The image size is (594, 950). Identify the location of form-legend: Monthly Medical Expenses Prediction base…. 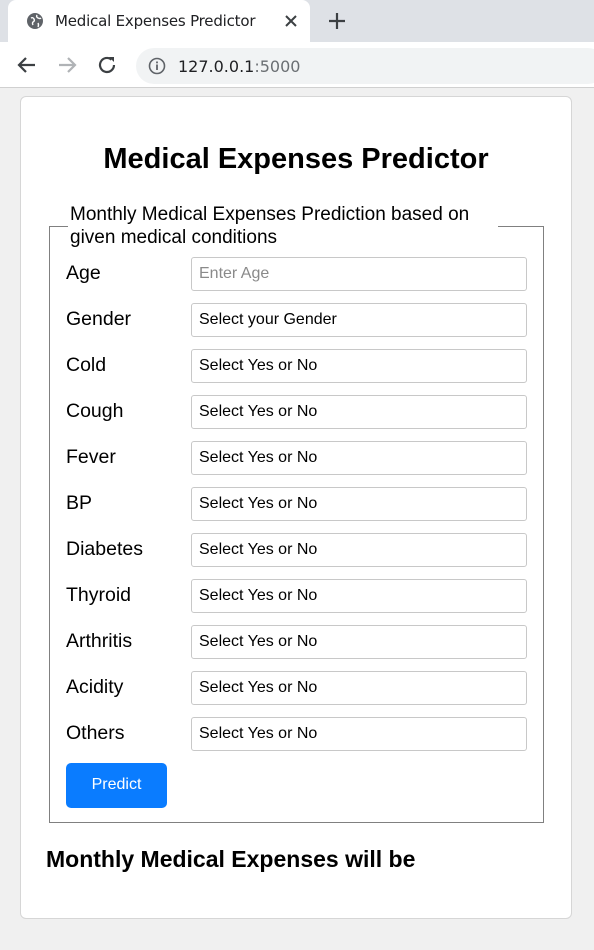
(283, 226).